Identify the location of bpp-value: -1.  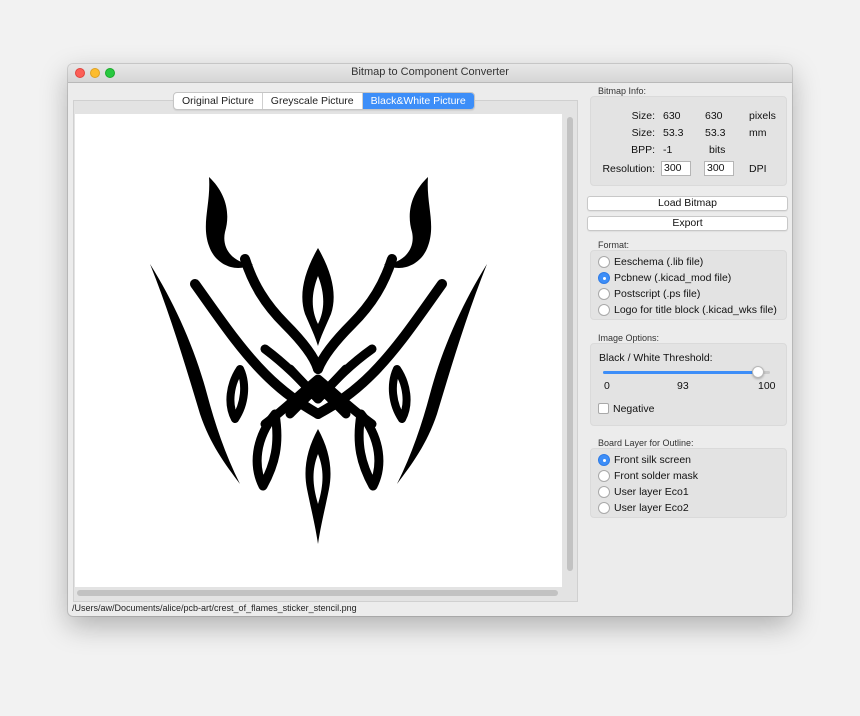
(668, 150).